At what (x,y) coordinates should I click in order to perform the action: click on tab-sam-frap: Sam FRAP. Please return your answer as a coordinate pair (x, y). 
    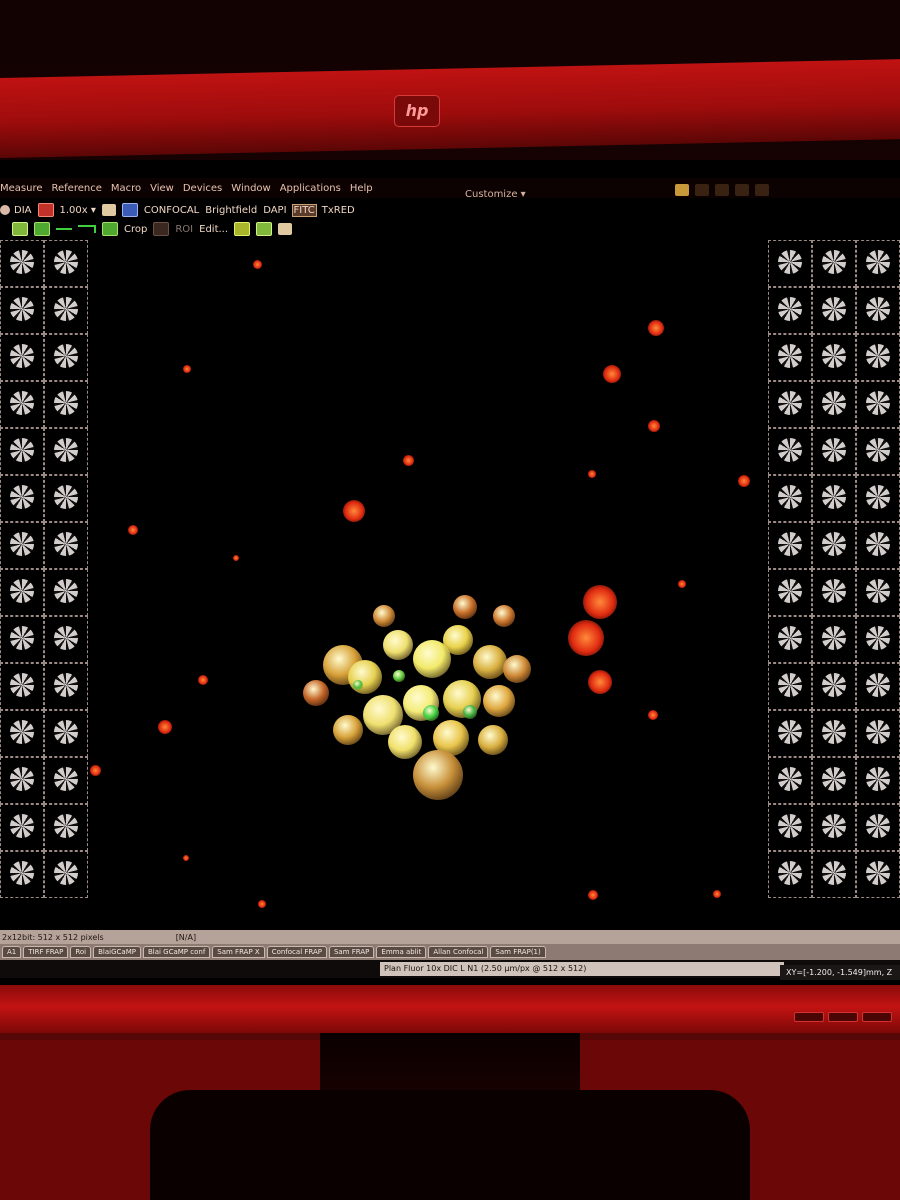
    Looking at the image, I should click on (351, 952).